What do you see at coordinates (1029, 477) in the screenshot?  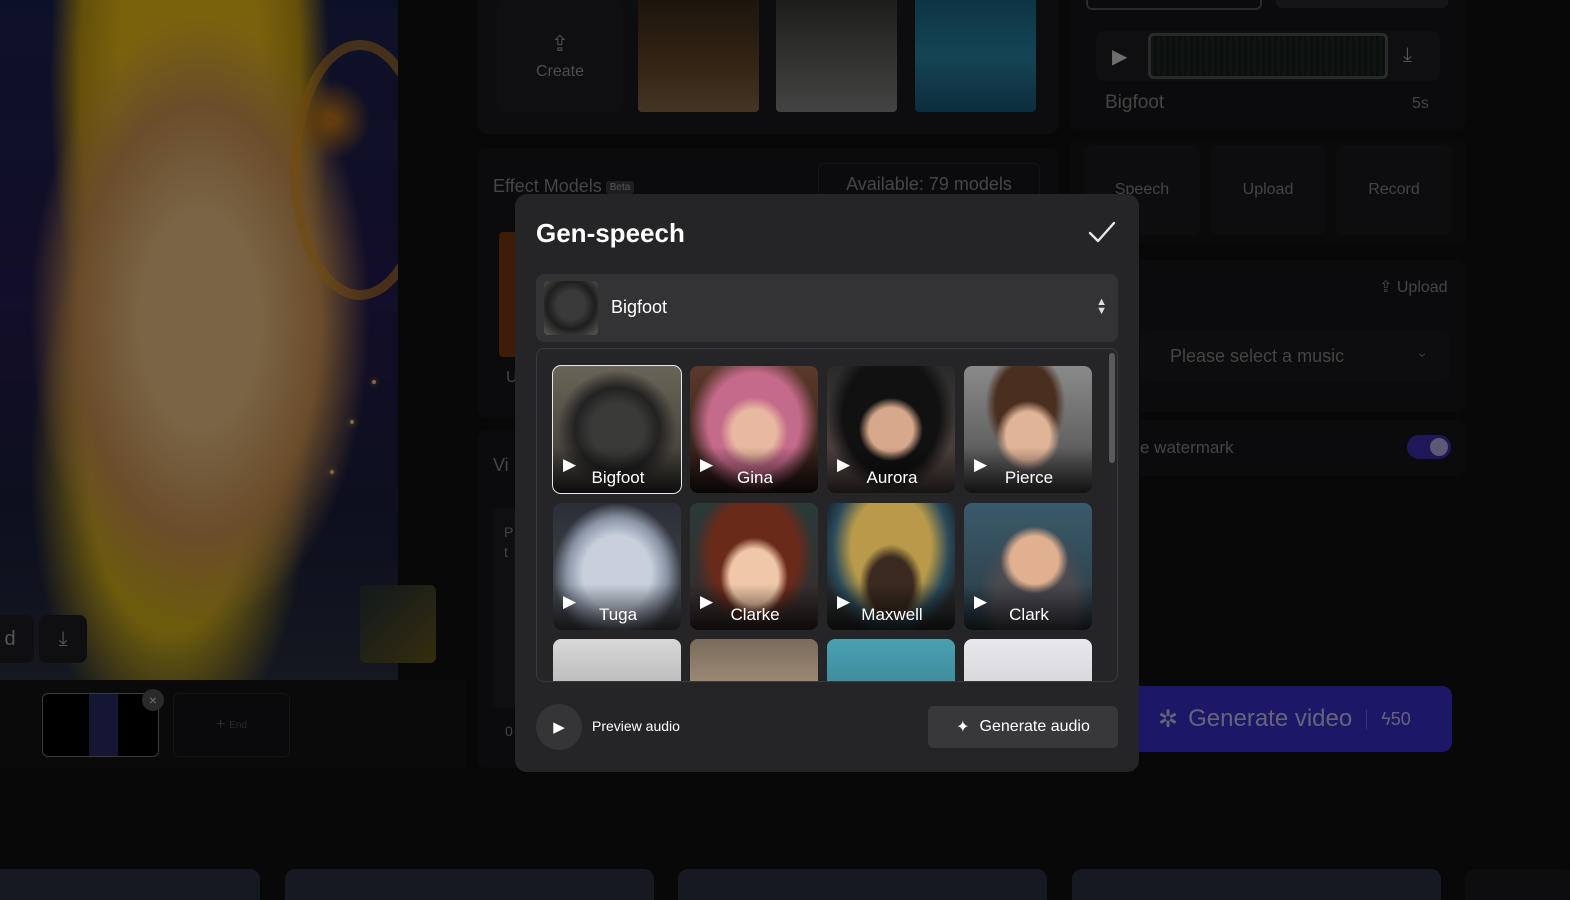 I see `voice-name: Pierce` at bounding box center [1029, 477].